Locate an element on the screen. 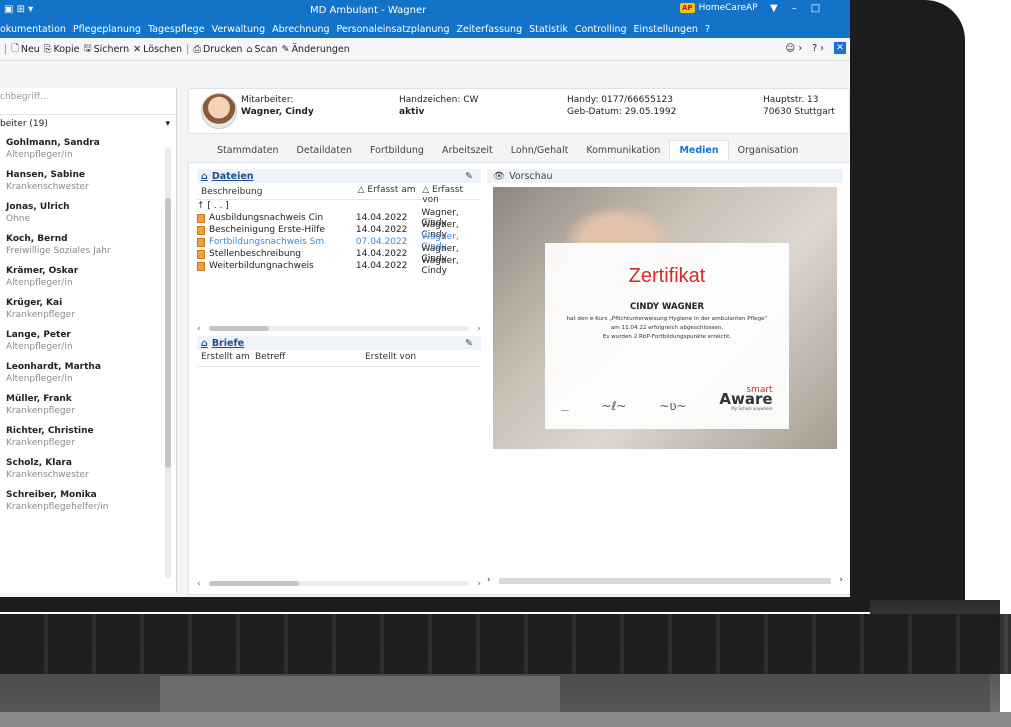 The width and height of the screenshot is (1011, 727). menu-item: ? is located at coordinates (707, 29).